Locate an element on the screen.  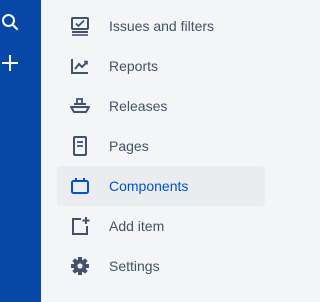
releases-icon is located at coordinates (80, 106).